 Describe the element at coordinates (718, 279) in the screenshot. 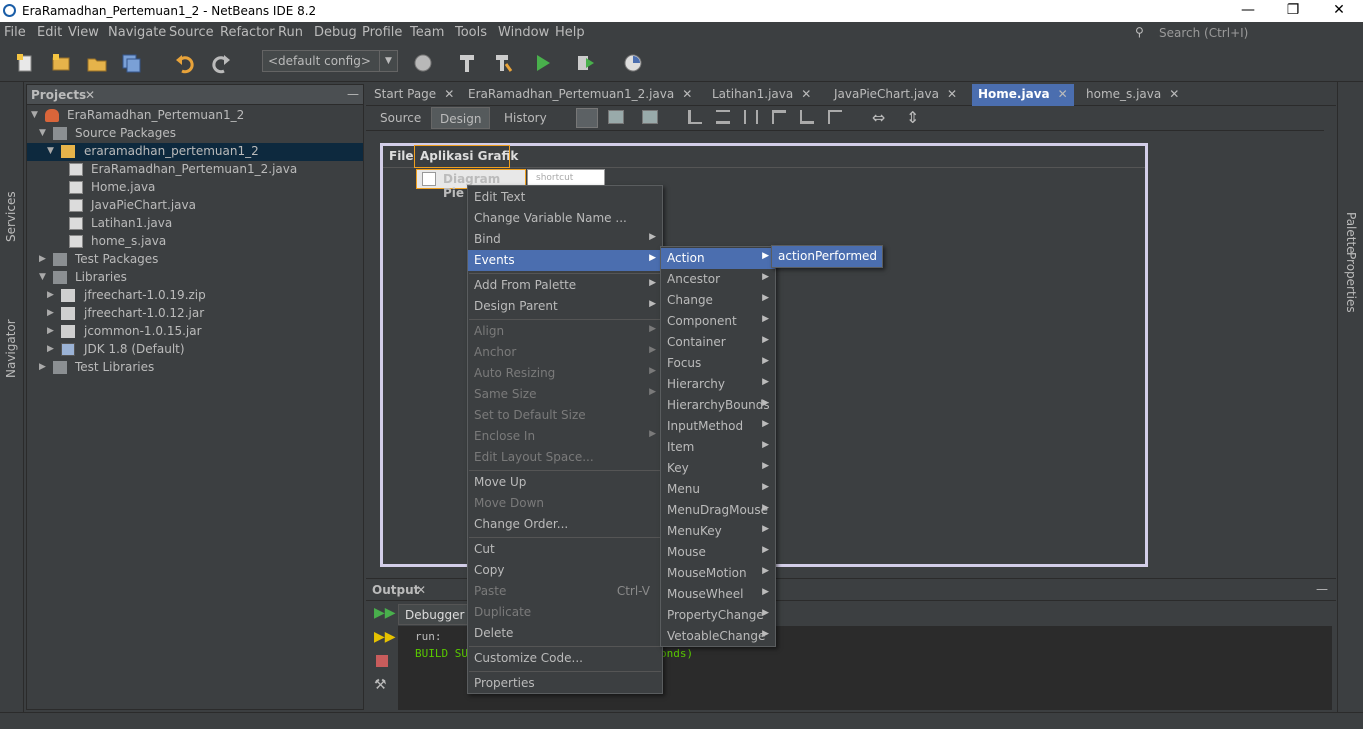

I see `event-item-ancestor: Ancestor ▶` at that location.